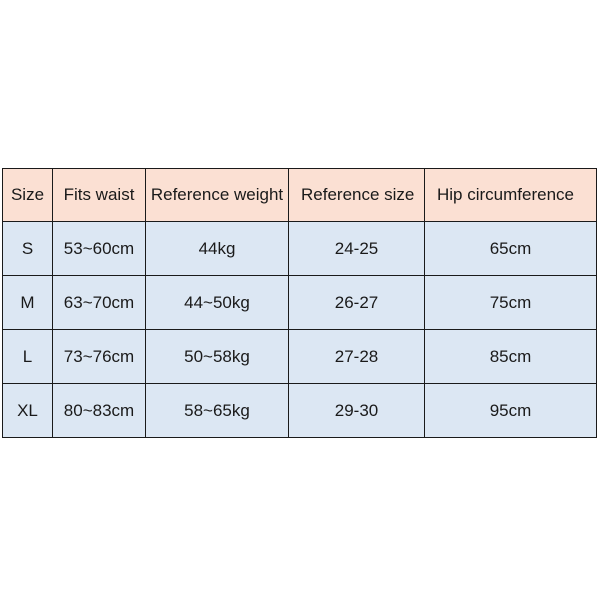 This screenshot has height=600, width=600. I want to click on cell-fits-waist: 80~83cm, so click(99, 410).